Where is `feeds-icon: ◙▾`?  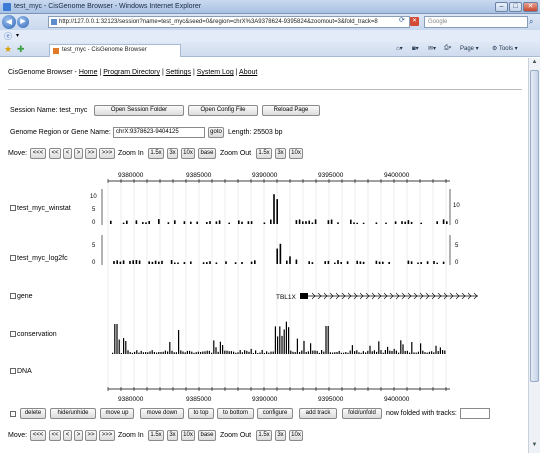 feeds-icon: ◙▾ is located at coordinates (415, 48).